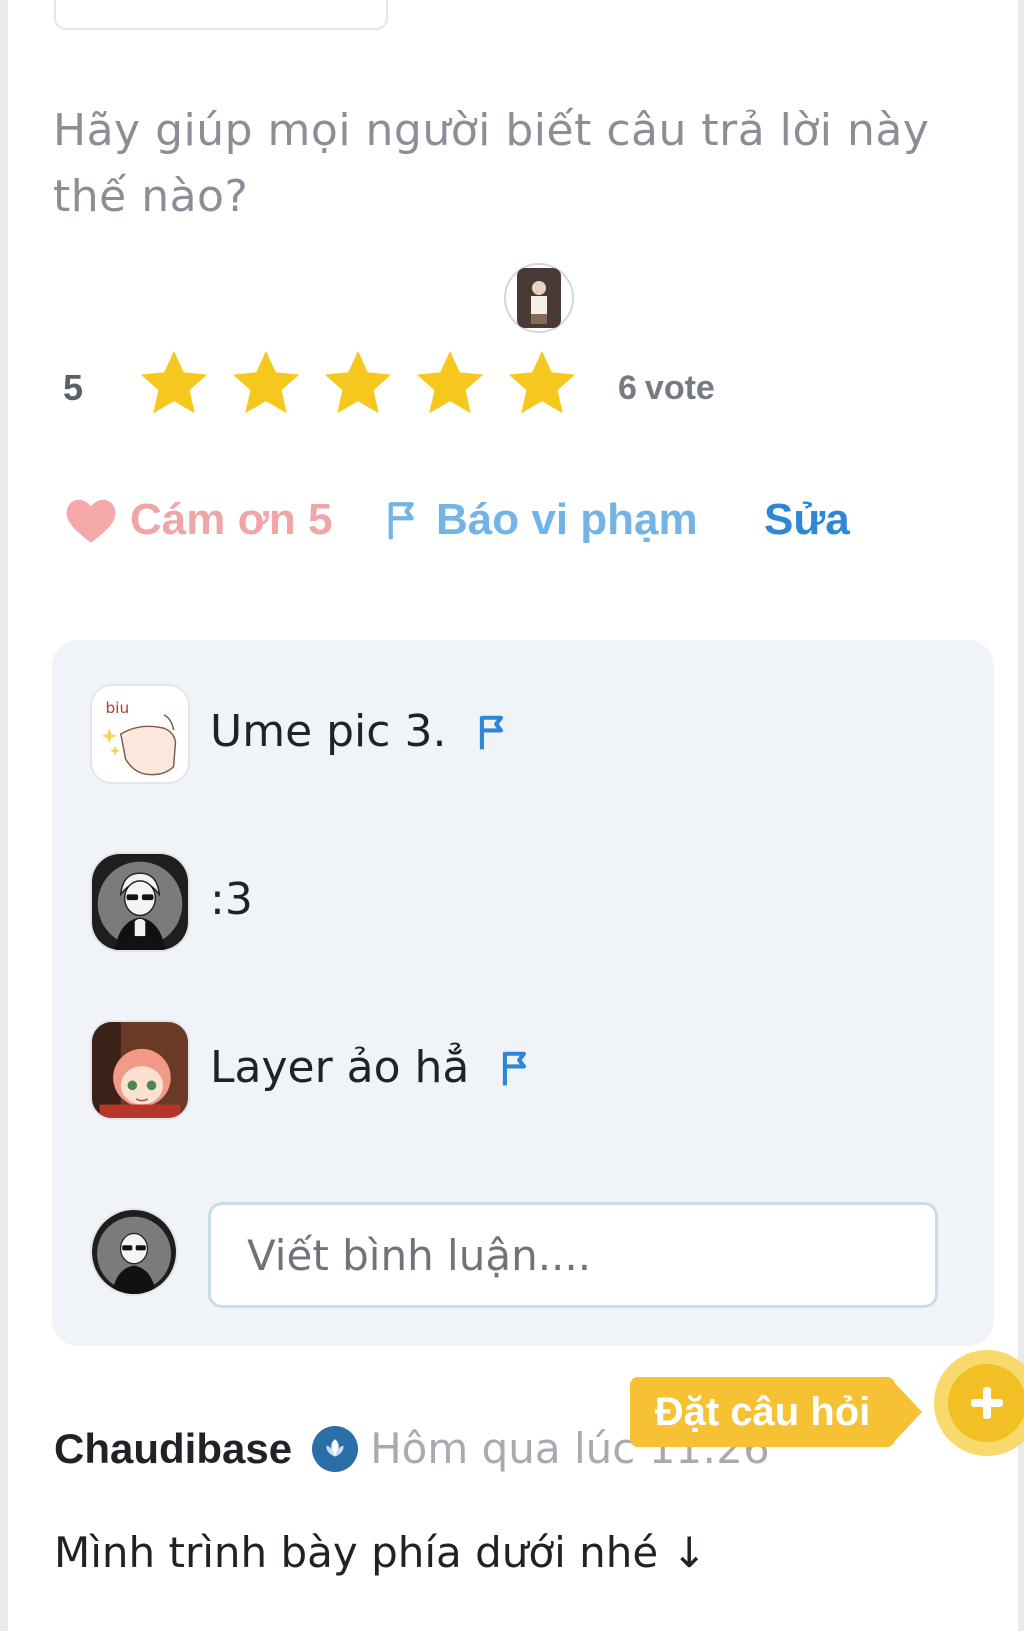  I want to click on anime-girl-avatar-icon, so click(140, 1070).